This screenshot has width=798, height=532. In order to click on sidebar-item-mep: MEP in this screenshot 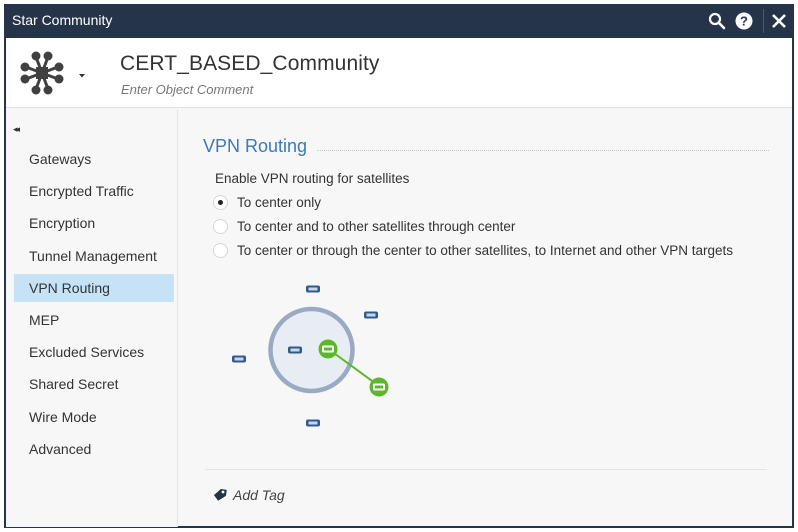, I will do `click(94, 320)`.